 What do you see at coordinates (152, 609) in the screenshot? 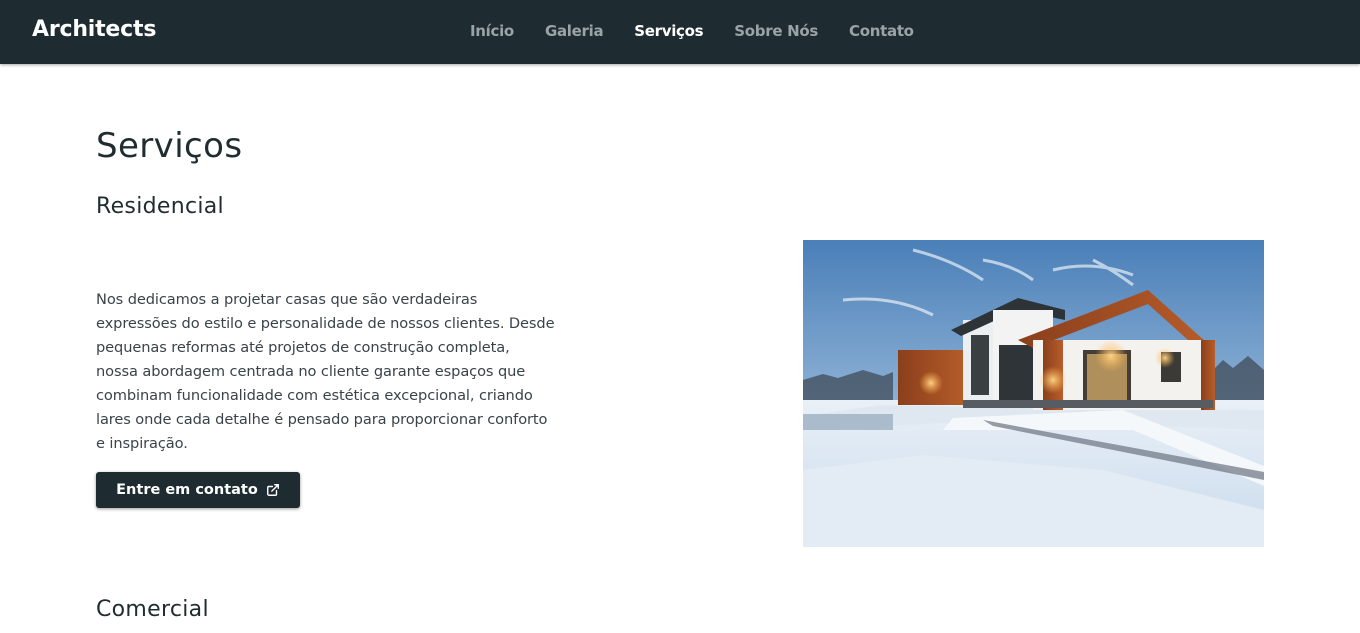
I see `section-title-comercial: Comercial` at bounding box center [152, 609].